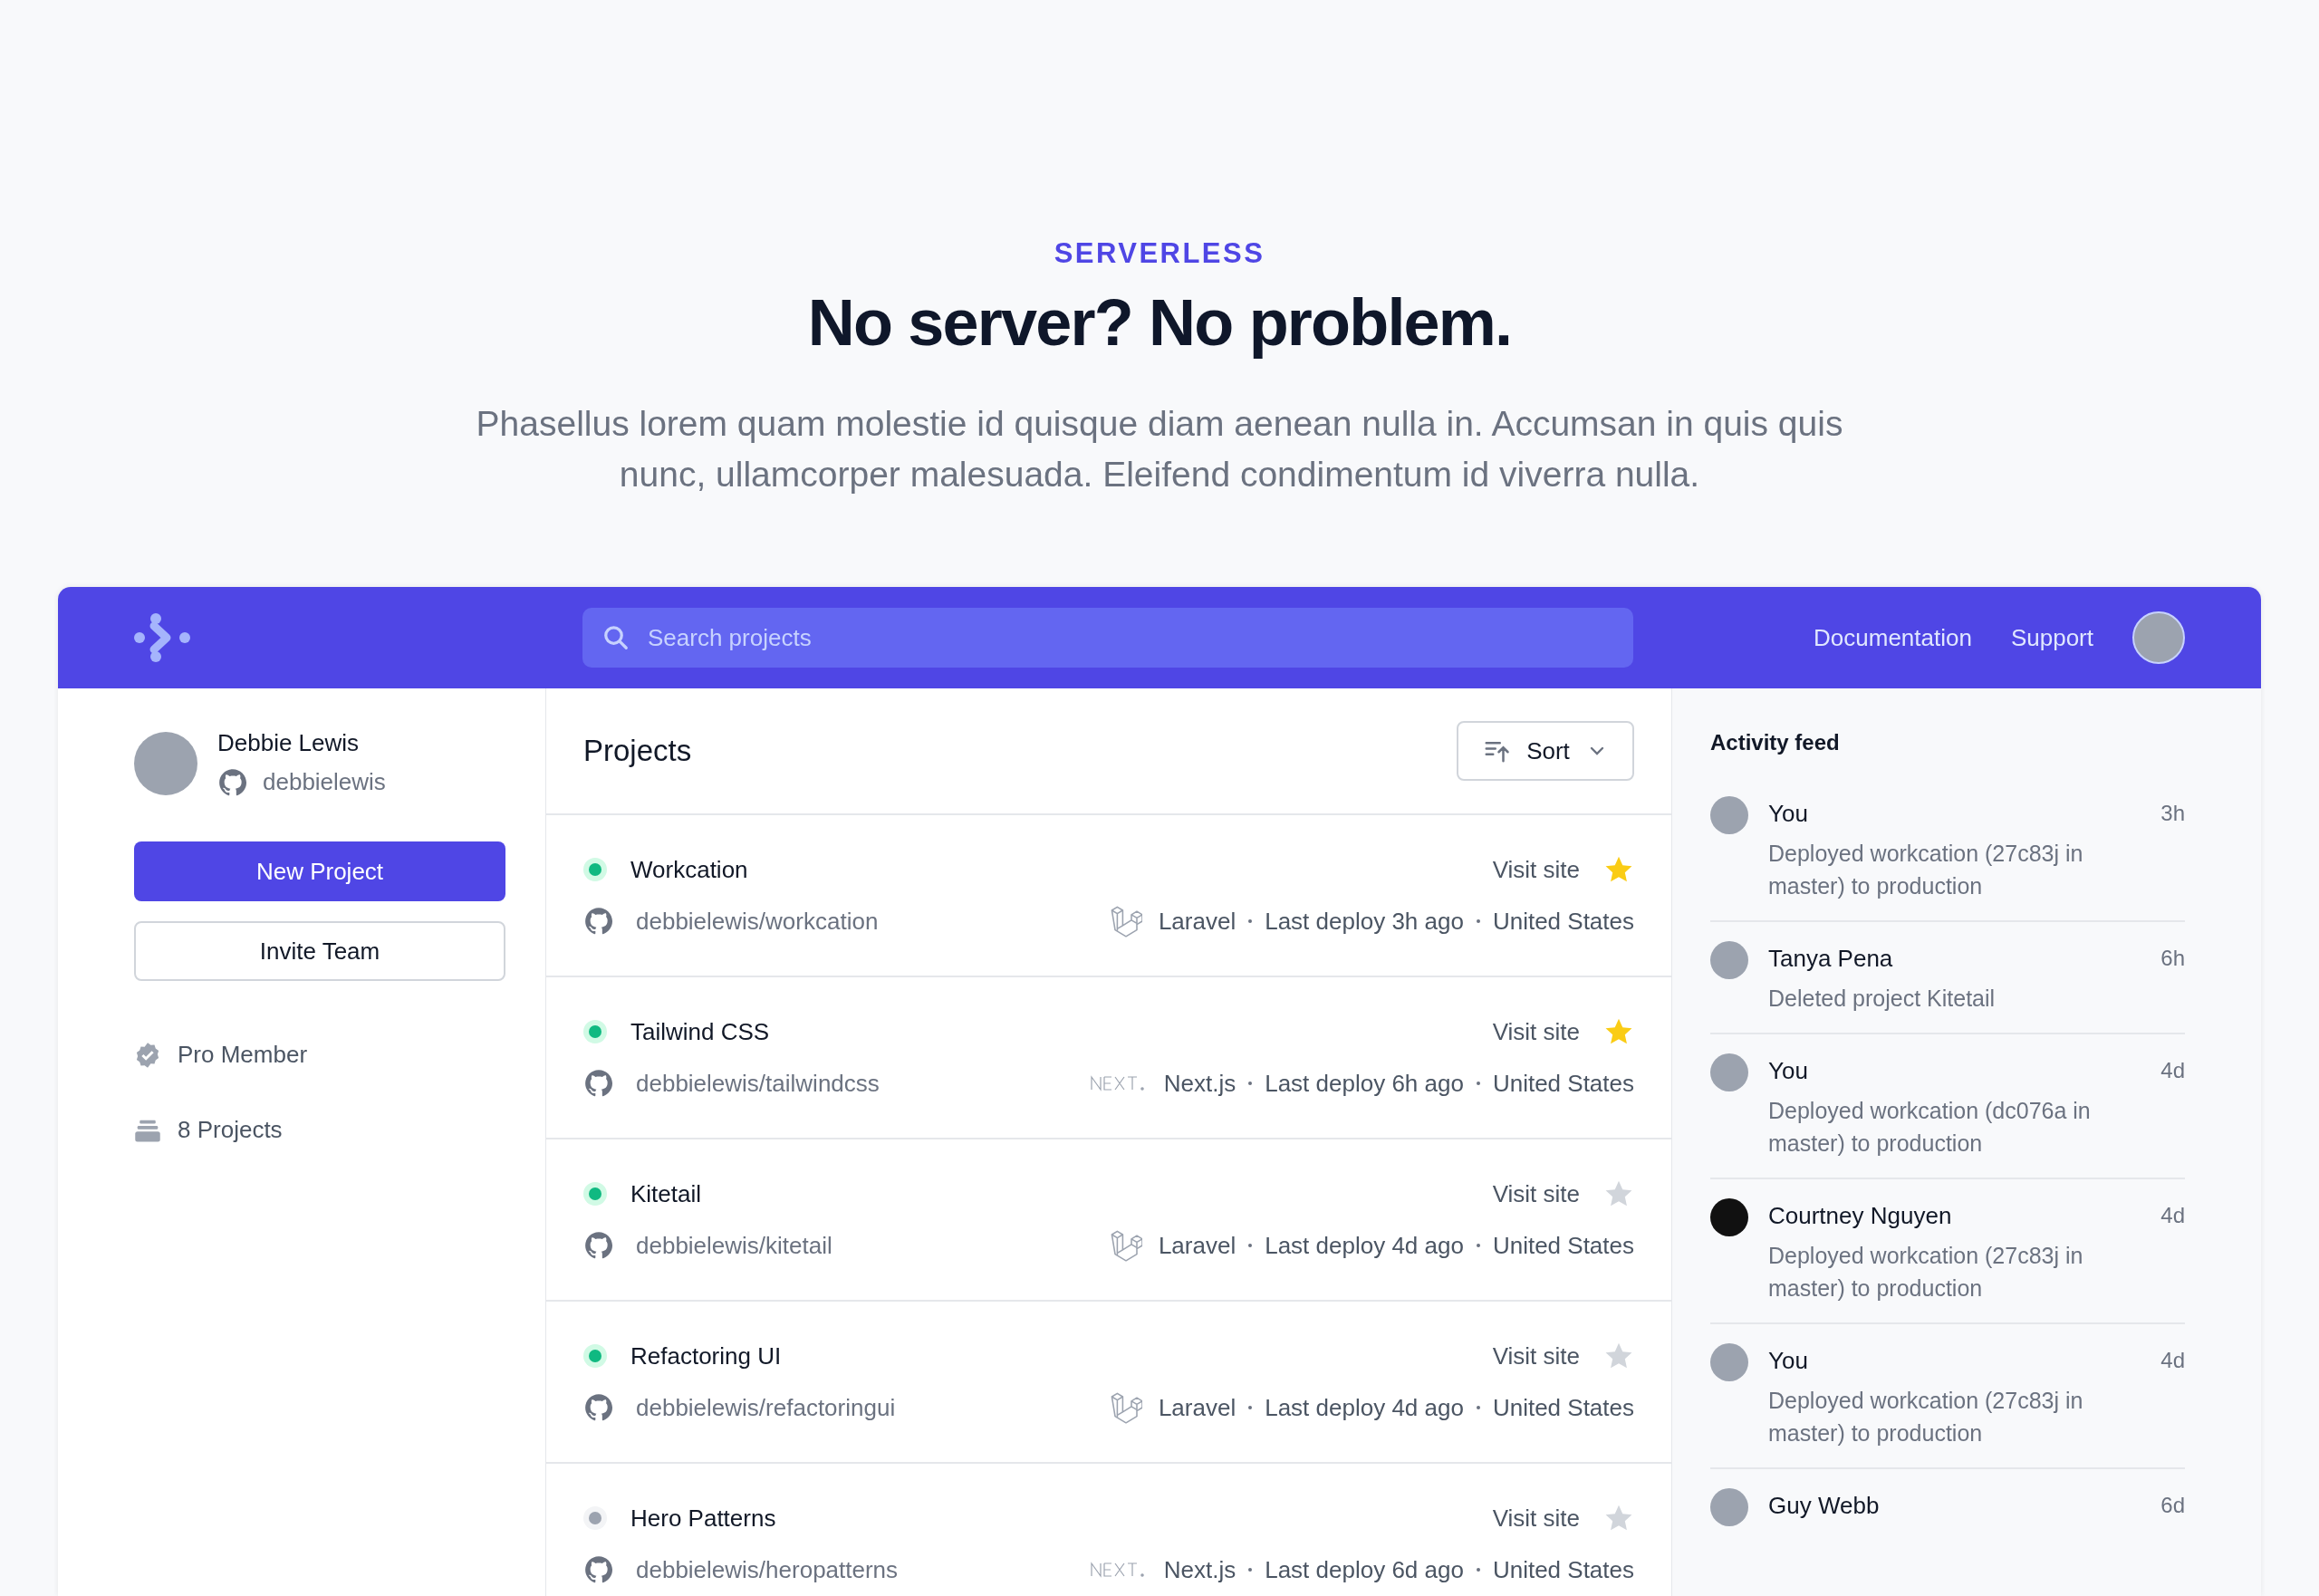 The height and width of the screenshot is (1596, 2319). What do you see at coordinates (1107, 638) in the screenshot?
I see `search-field: Search projects` at bounding box center [1107, 638].